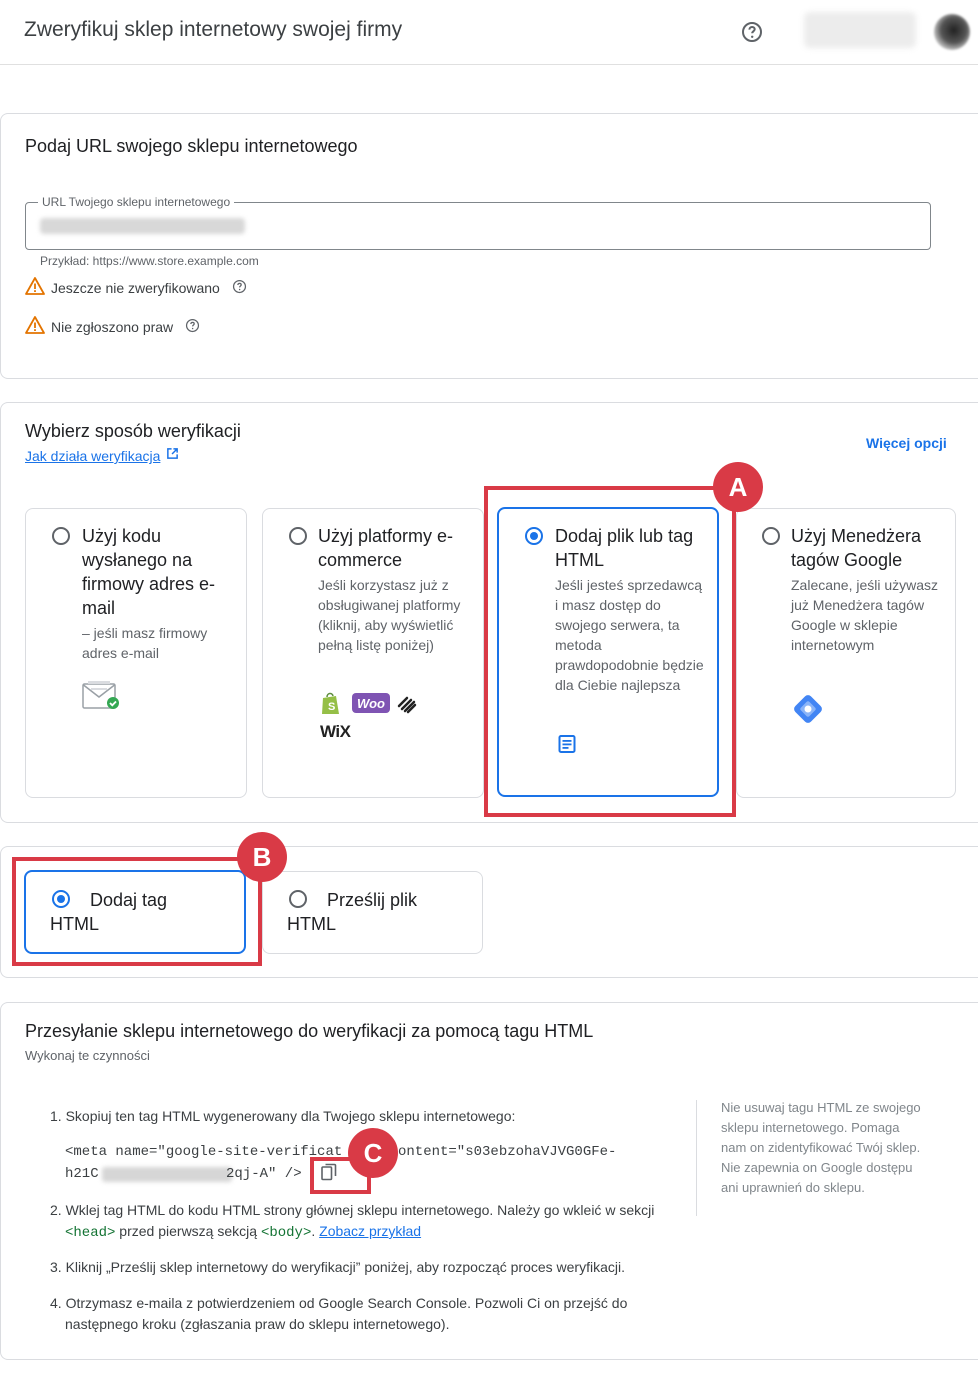 This screenshot has height=1392, width=978. I want to click on store-url-label: URL Twojego sklepu internetowego, so click(136, 202).